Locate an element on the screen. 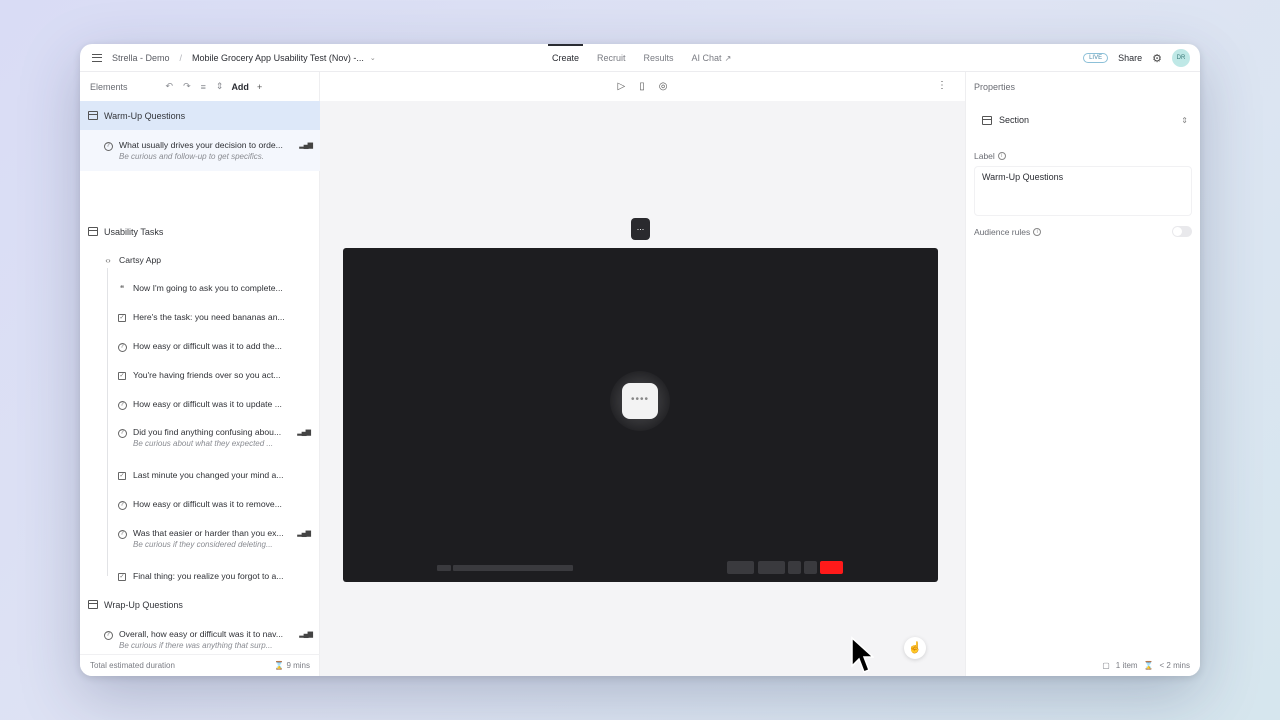 The width and height of the screenshot is (1280, 720). item-icon: ▢ is located at coordinates (1106, 665).